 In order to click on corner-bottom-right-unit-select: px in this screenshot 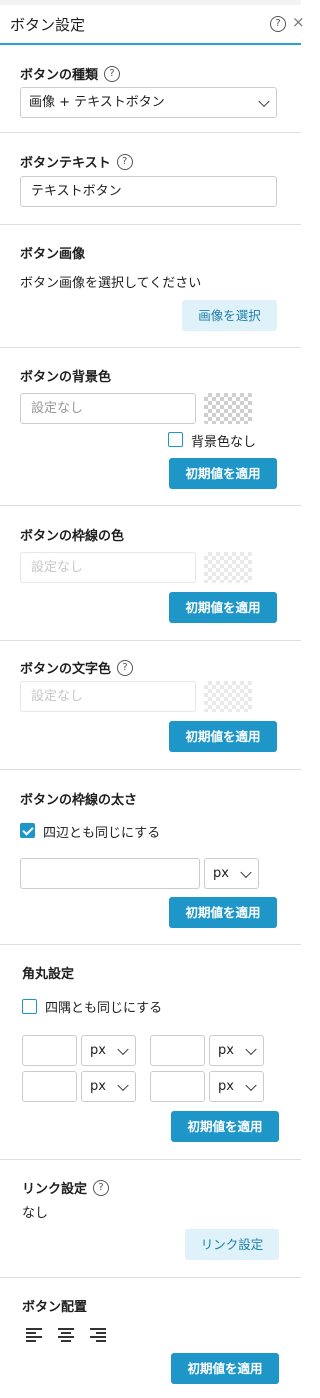, I will do `click(236, 1086)`.